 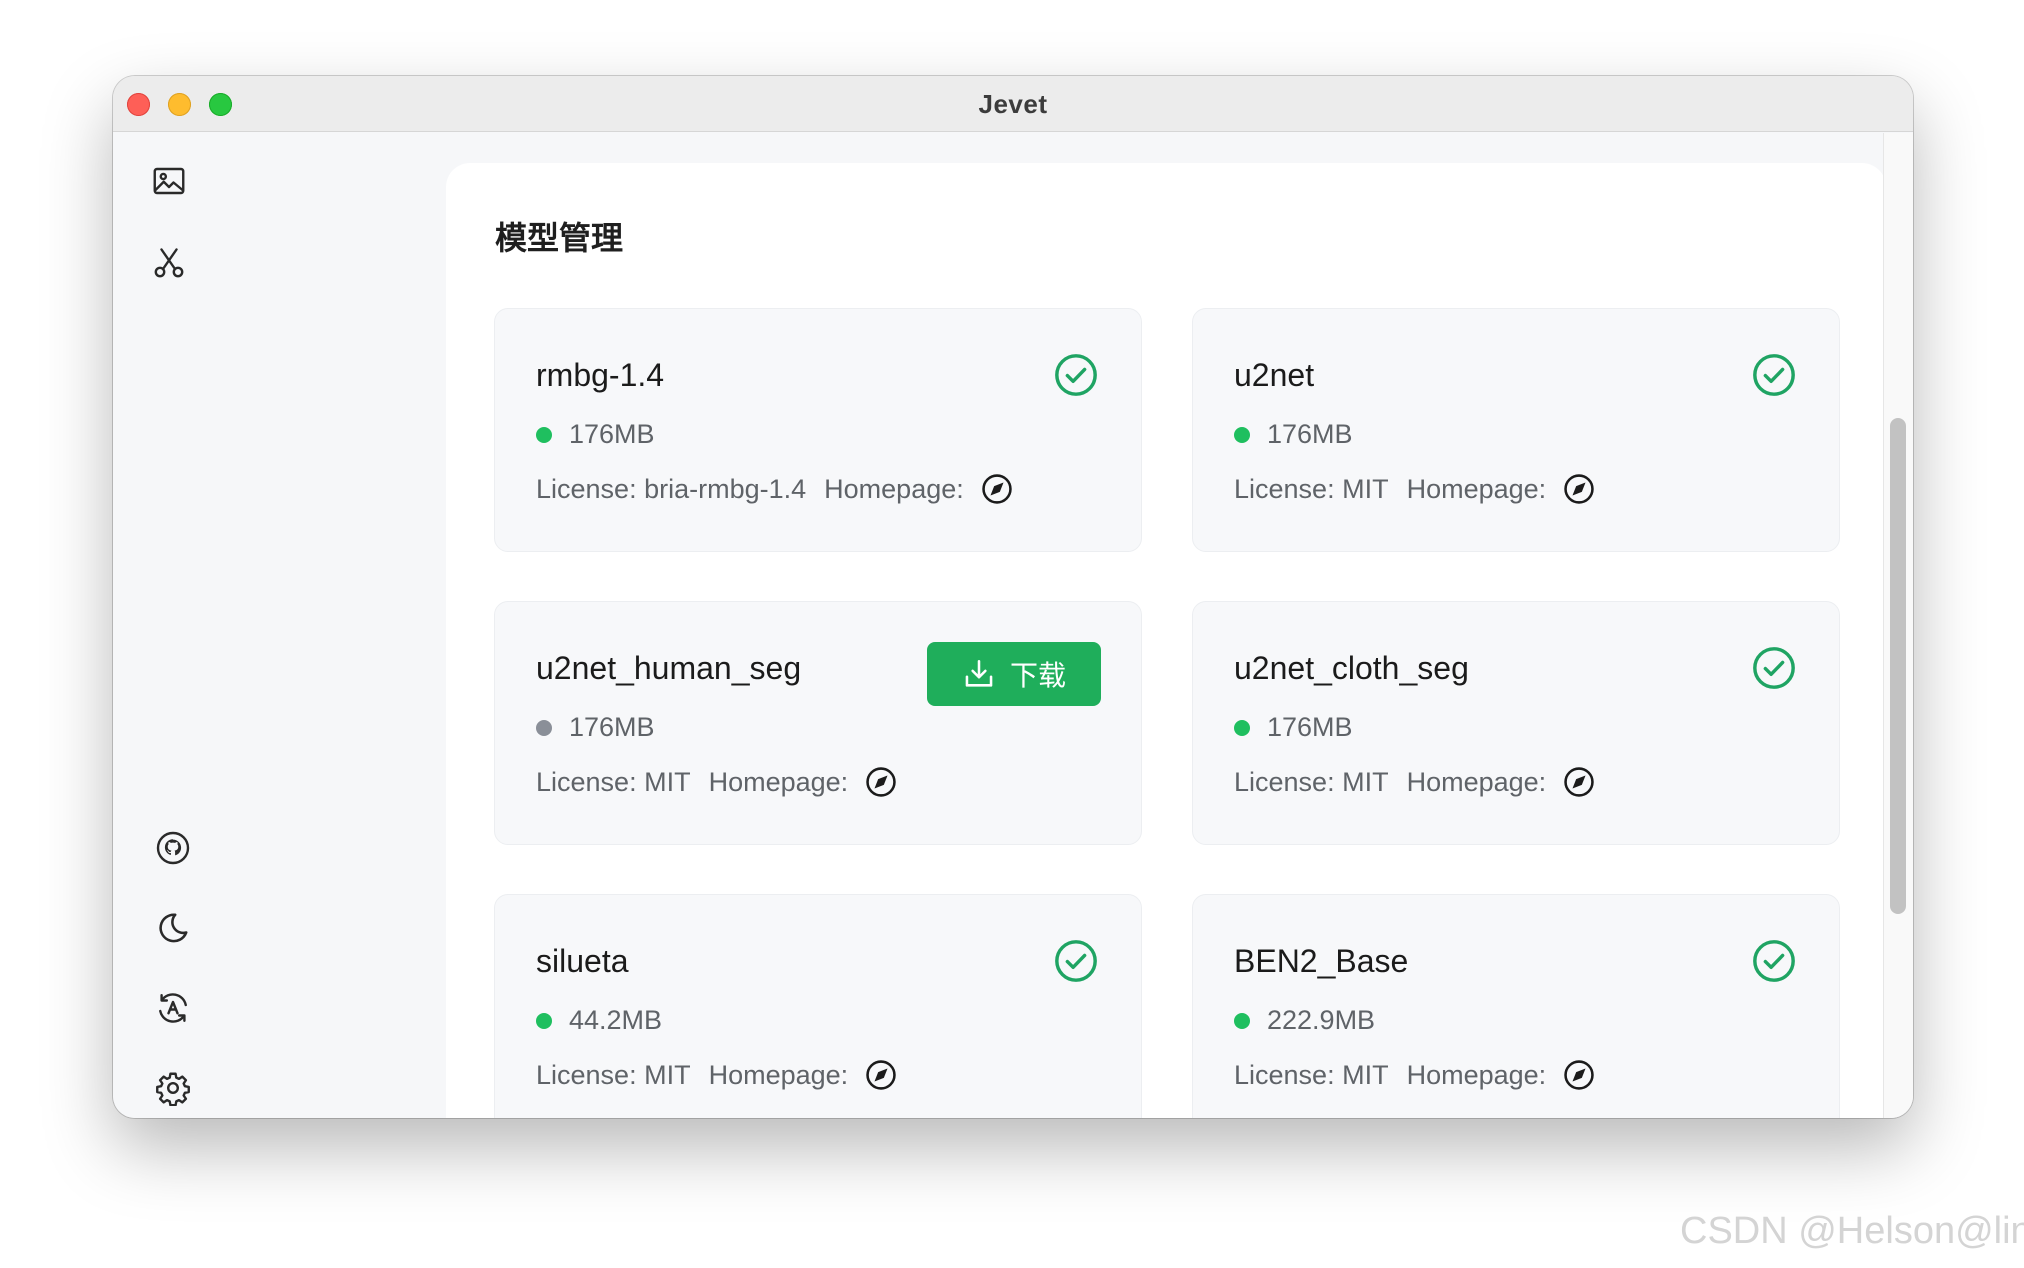 I want to click on sidebar, so click(x=169, y=625).